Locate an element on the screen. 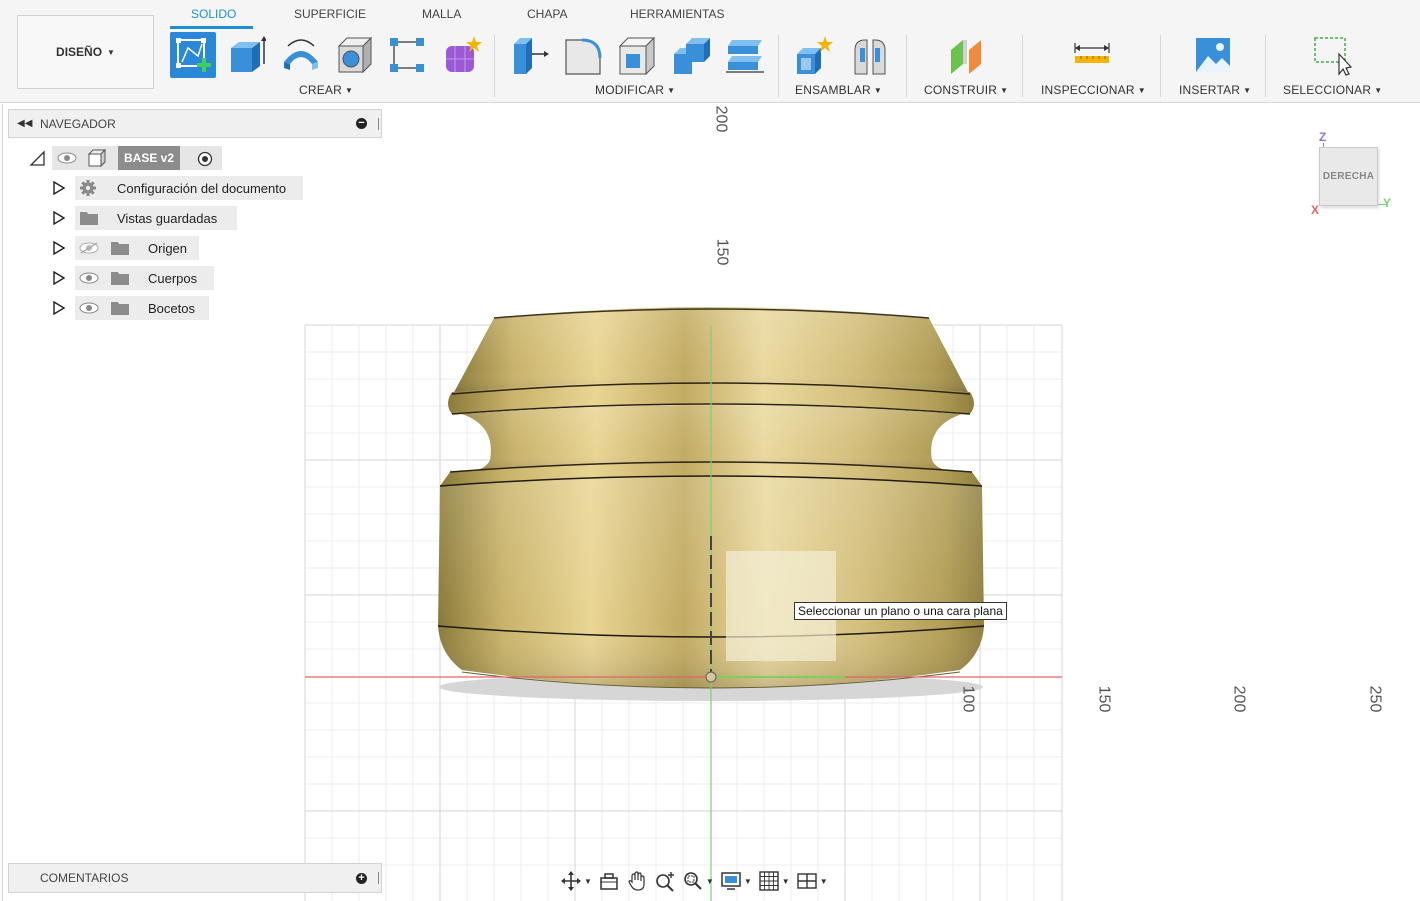 The image size is (1420, 901). window-select-icon is located at coordinates (1333, 56).